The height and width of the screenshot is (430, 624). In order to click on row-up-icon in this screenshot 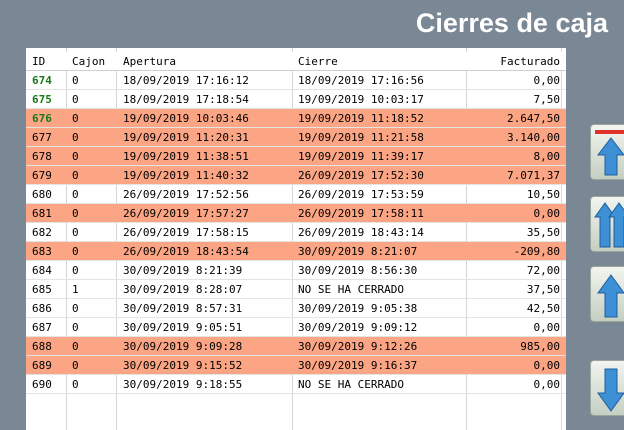, I will do `click(610, 296)`.